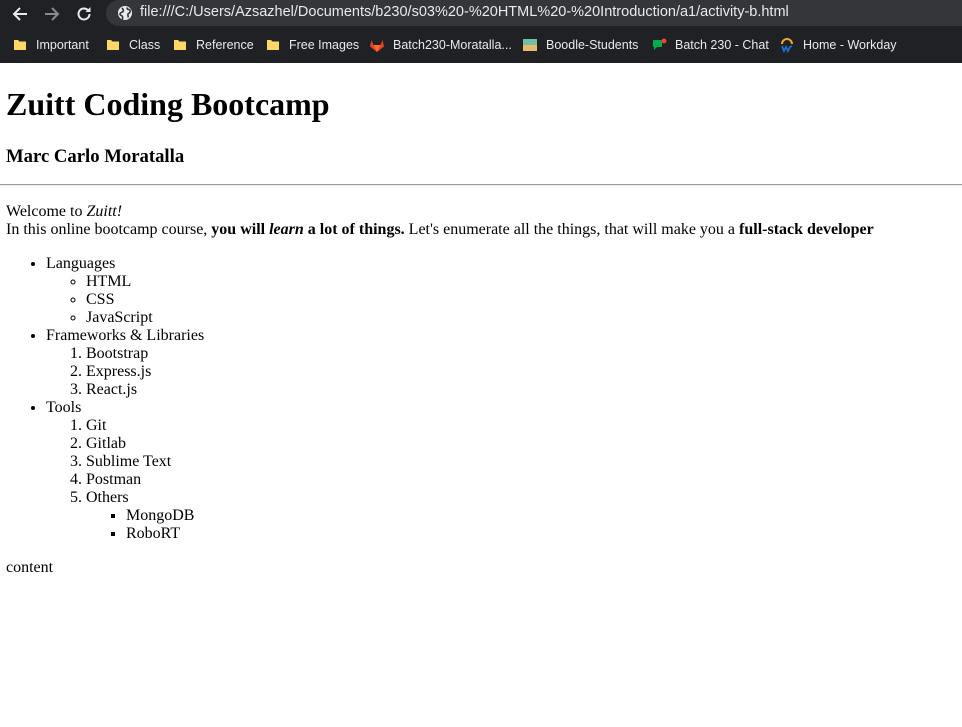  I want to click on list-item-label: Languages, so click(81, 263).